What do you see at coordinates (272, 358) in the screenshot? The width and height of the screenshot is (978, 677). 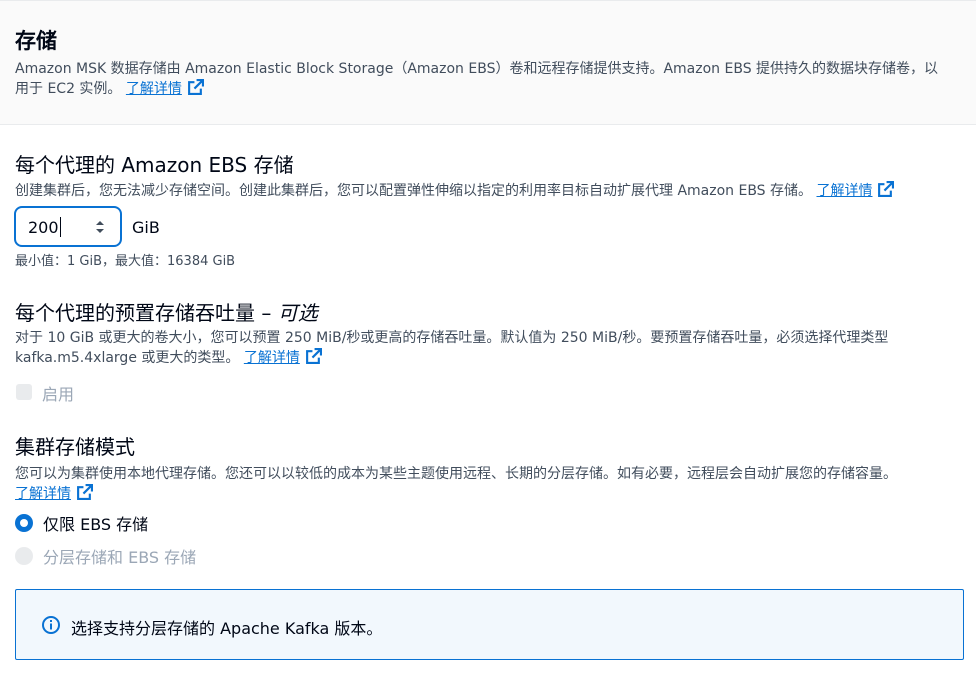 I see `throughput-learn-more-link: 了解详情` at bounding box center [272, 358].